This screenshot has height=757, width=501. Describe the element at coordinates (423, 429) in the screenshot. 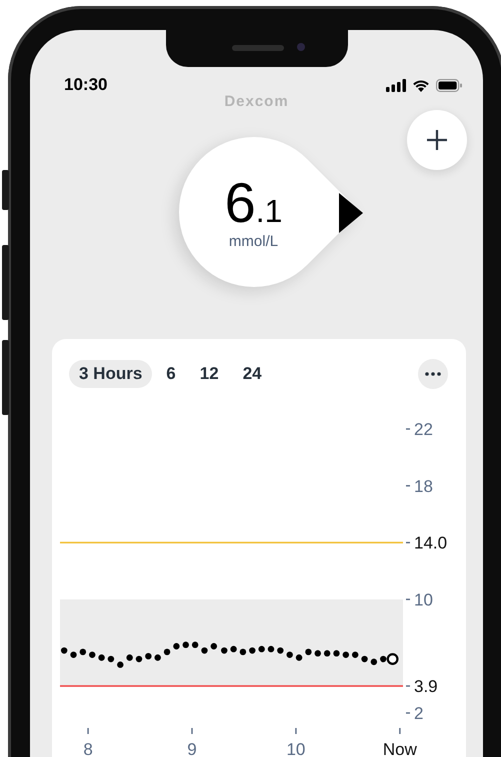

I see `y-tick-label: 22` at that location.